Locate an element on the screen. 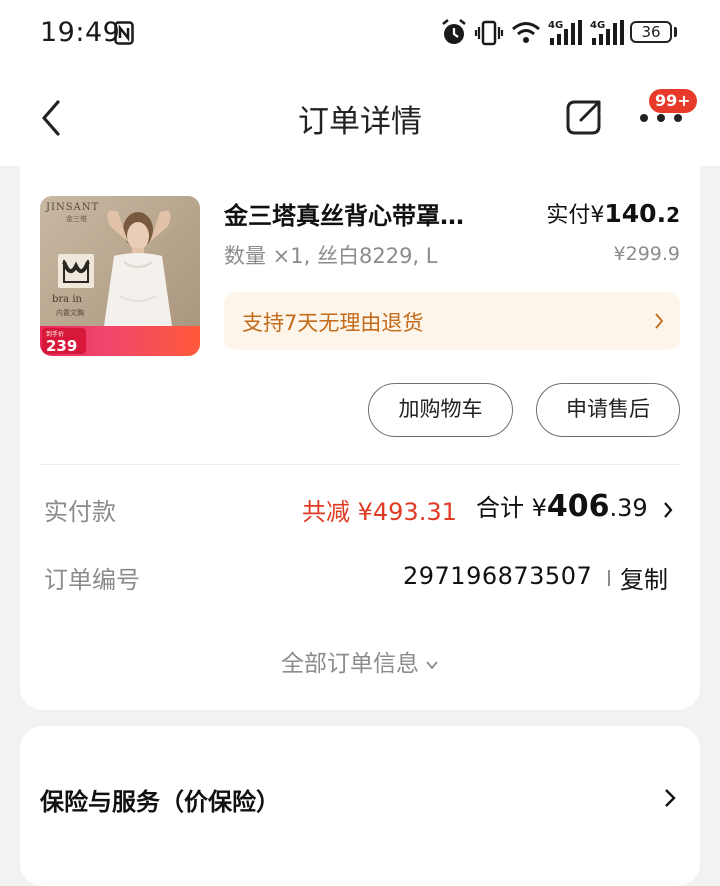 The image size is (720, 886). all-order-info-toggle: 全部订单信息 is located at coordinates (360, 661).